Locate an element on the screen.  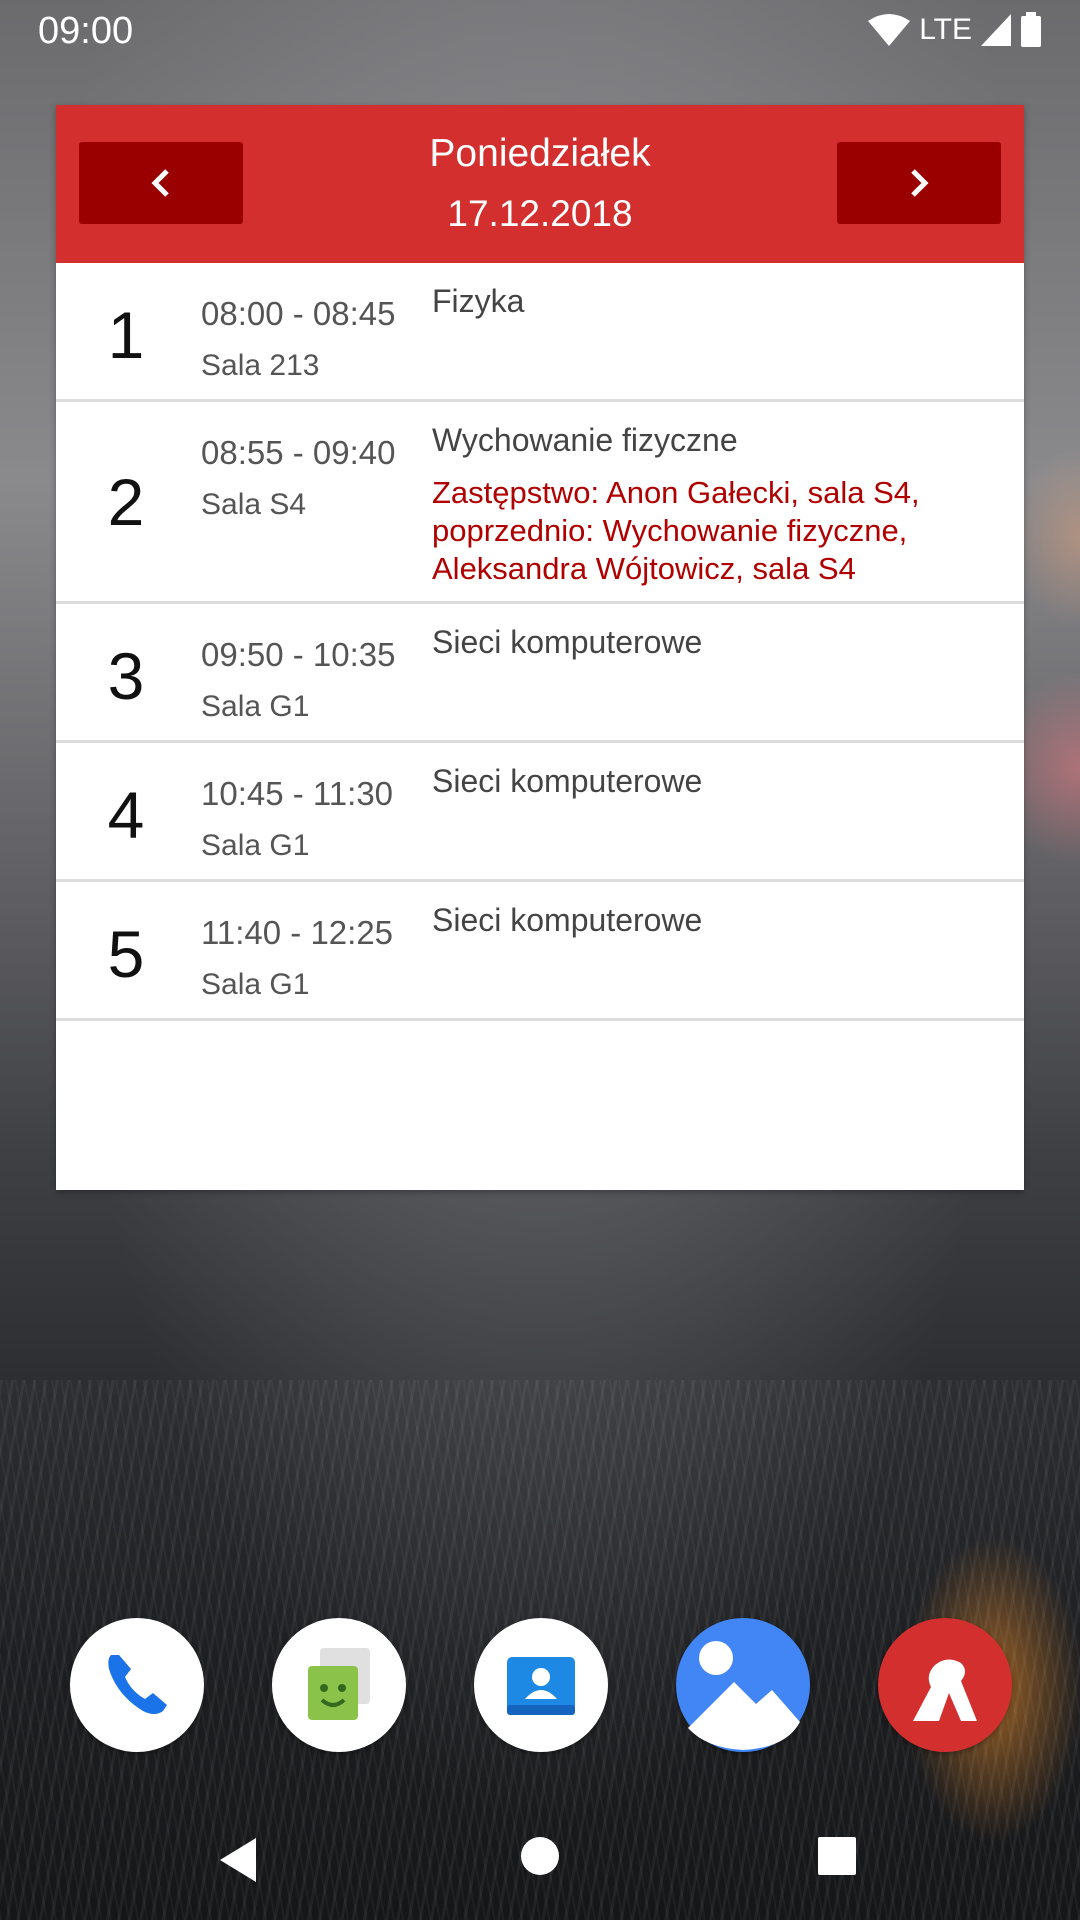
contacts-app-icon is located at coordinates (541, 1685).